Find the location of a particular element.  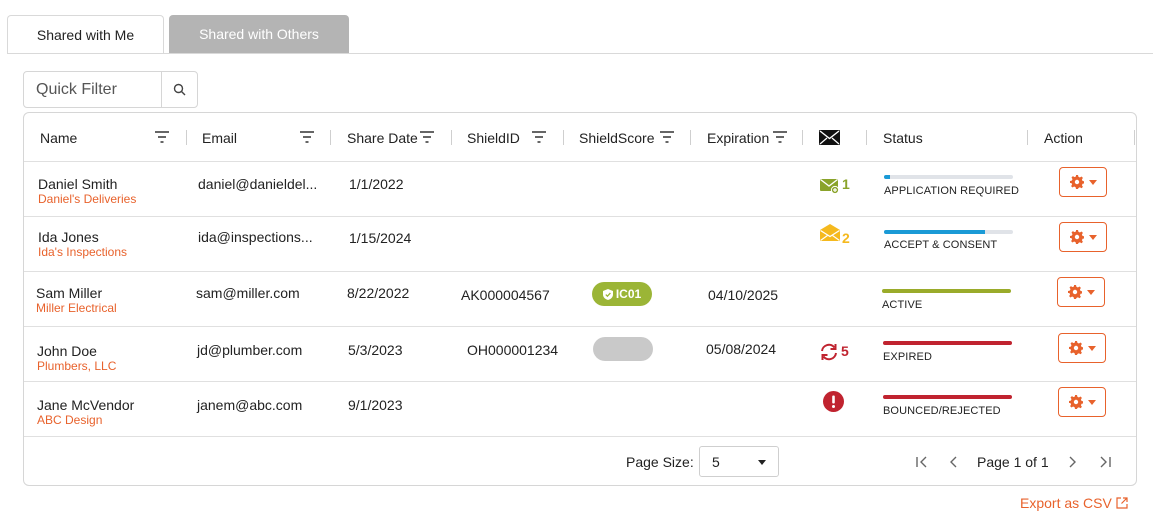

mail-open-icon is located at coordinates (830, 232).